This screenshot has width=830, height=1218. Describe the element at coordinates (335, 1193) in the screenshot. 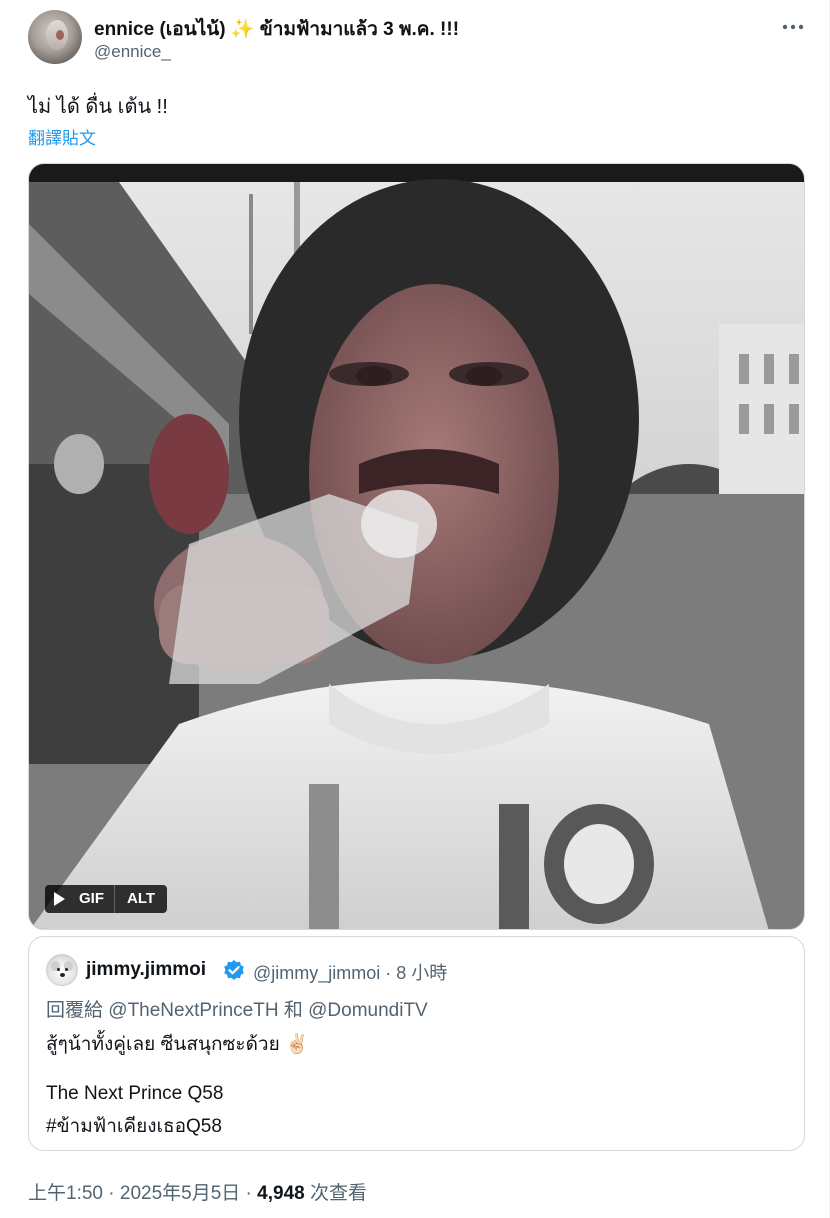

I see `views-label: 次查看` at that location.